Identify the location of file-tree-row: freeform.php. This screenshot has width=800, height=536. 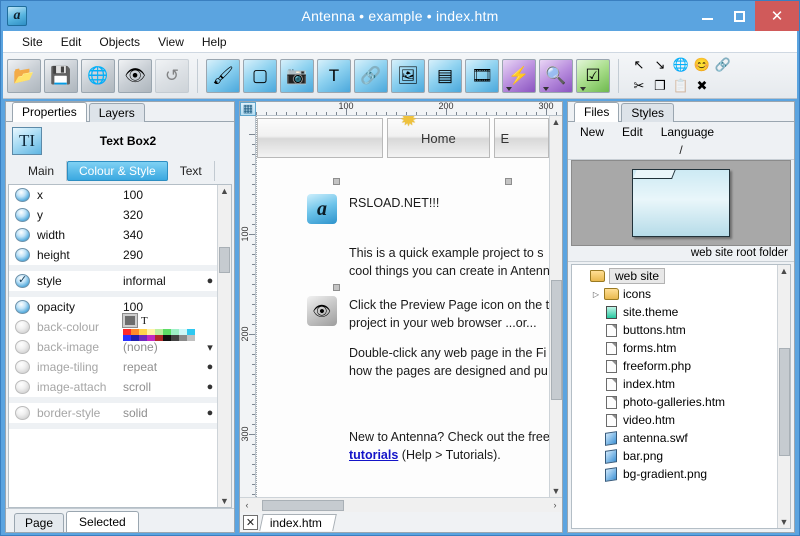
(674, 366).